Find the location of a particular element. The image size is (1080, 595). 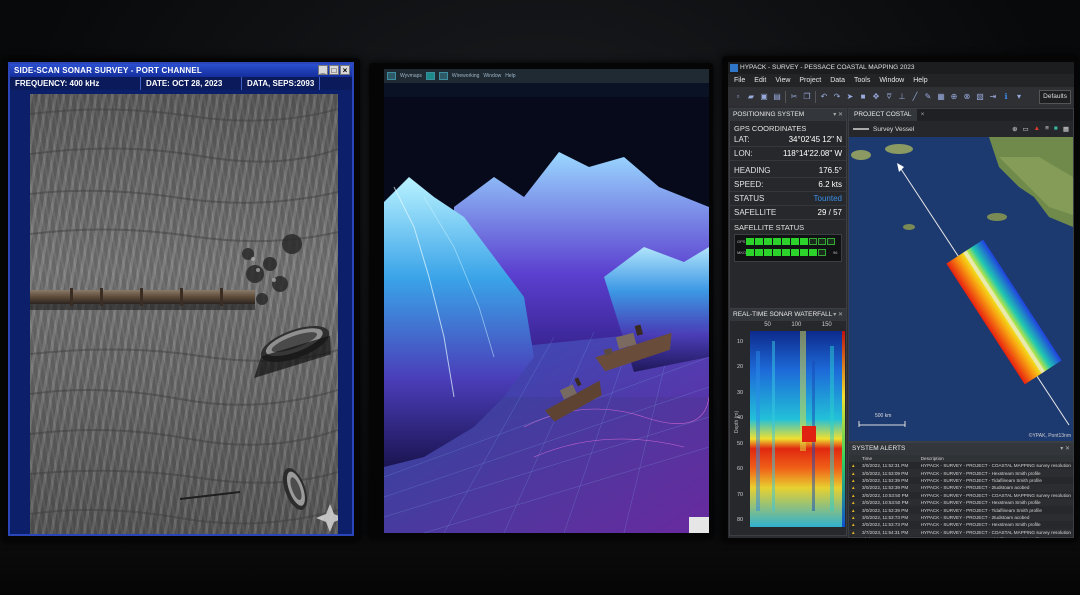

copy-icon: ❐ is located at coordinates (807, 97).